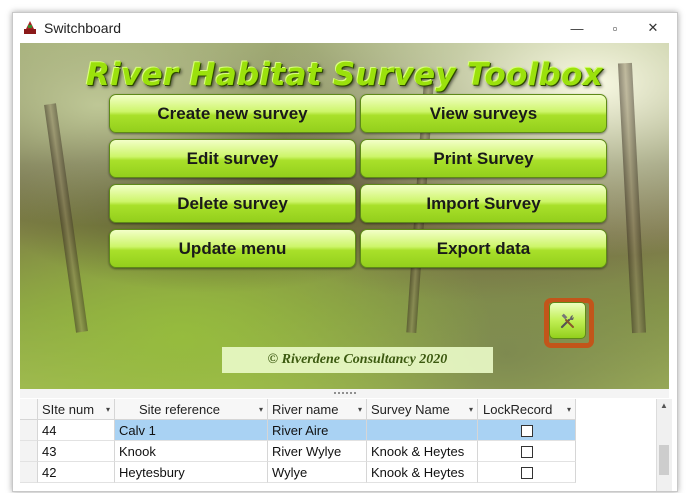  What do you see at coordinates (483, 248) in the screenshot?
I see `export-data-button: Export data` at bounding box center [483, 248].